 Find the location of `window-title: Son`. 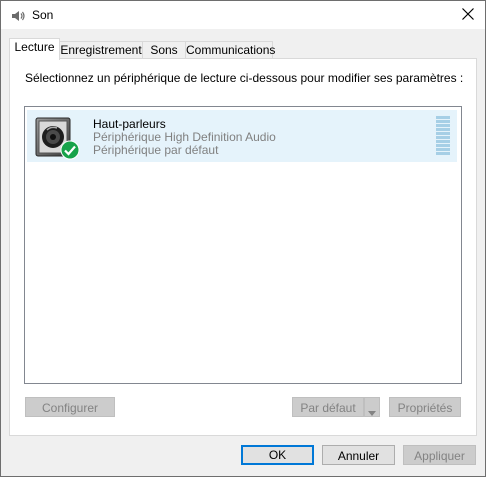

window-title: Son is located at coordinates (43, 15).